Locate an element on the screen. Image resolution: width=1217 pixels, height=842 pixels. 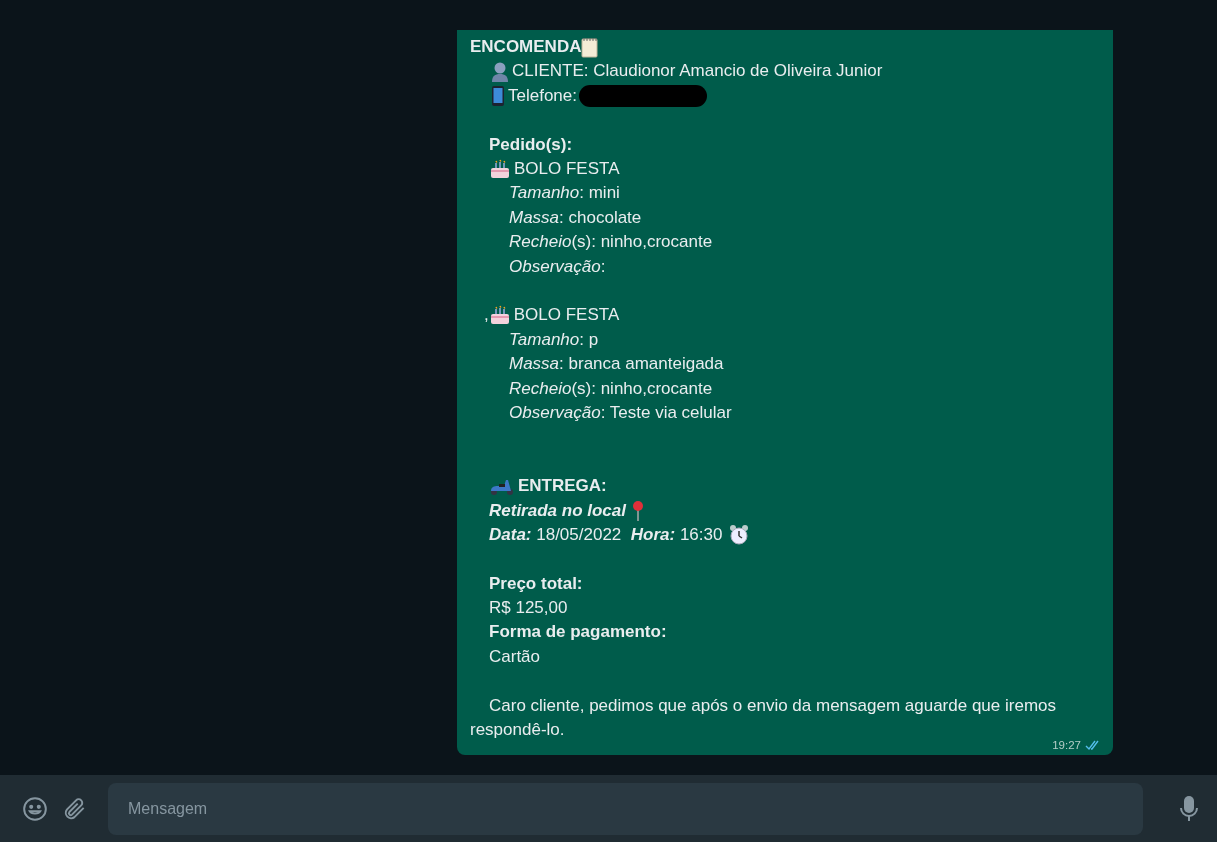
emoji-button is located at coordinates (35, 808).